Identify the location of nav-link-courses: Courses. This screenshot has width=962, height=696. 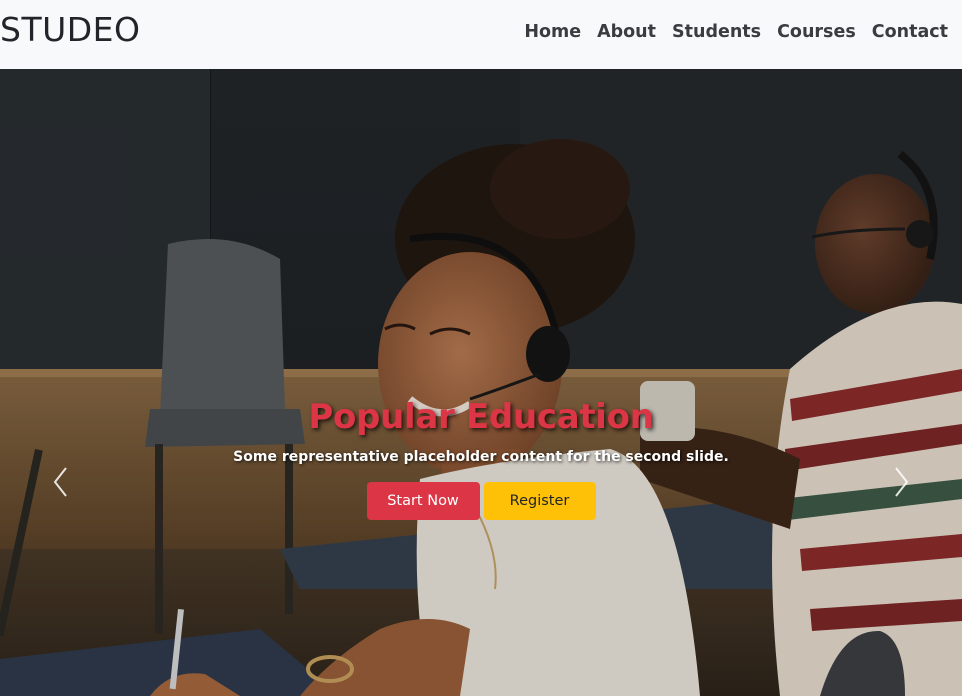
(816, 32).